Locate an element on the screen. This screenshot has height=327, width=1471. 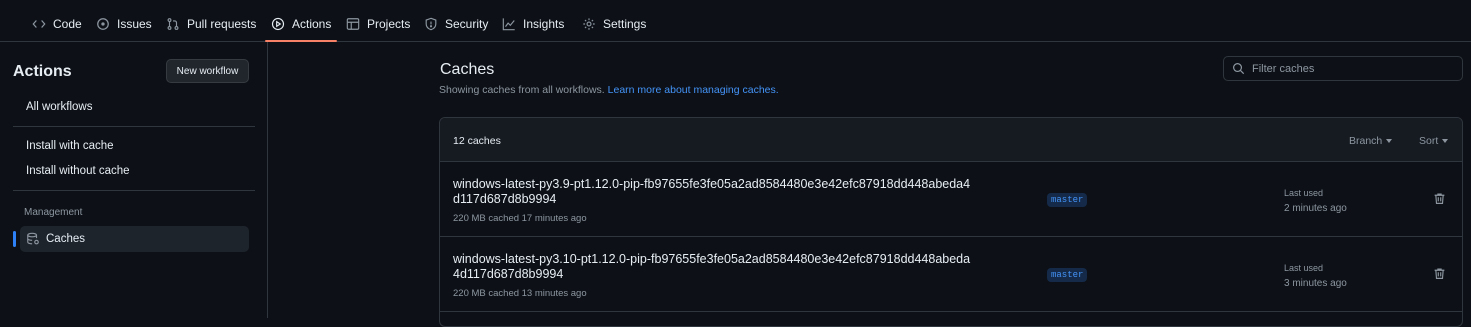
tab-label: Code is located at coordinates (67, 23).